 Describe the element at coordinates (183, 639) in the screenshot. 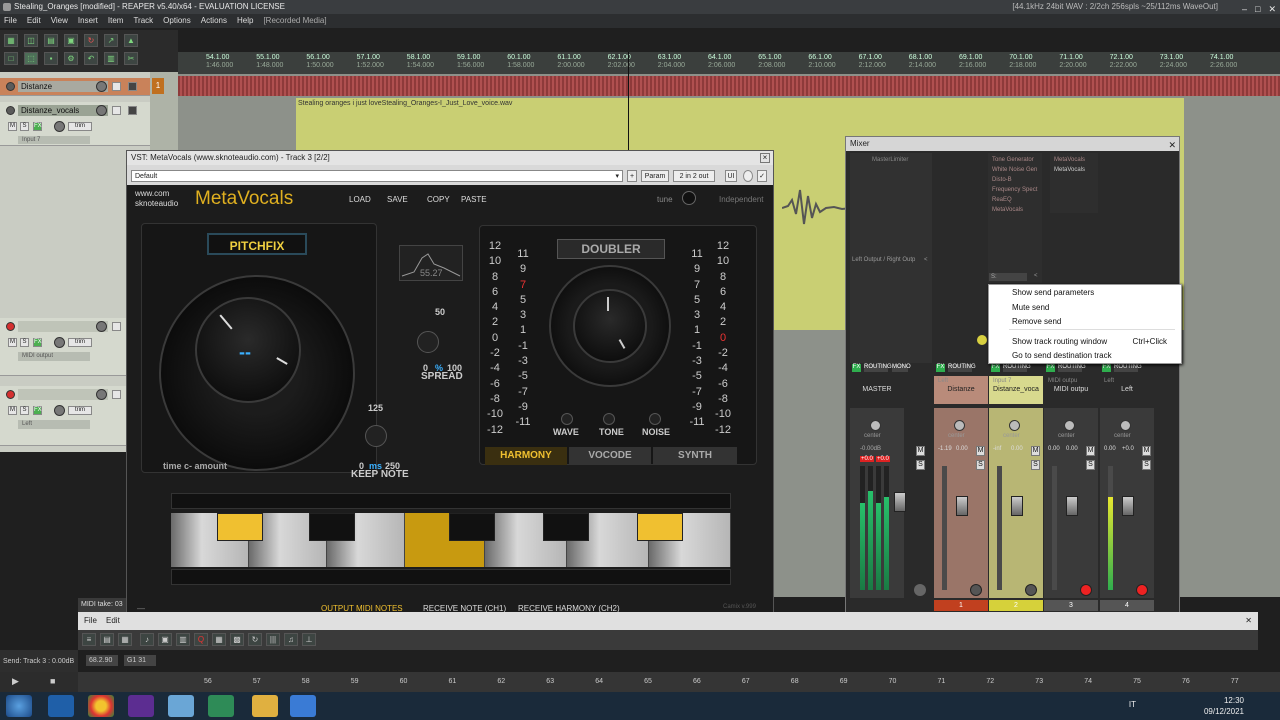

I see `keyboard-icon: ▥` at that location.